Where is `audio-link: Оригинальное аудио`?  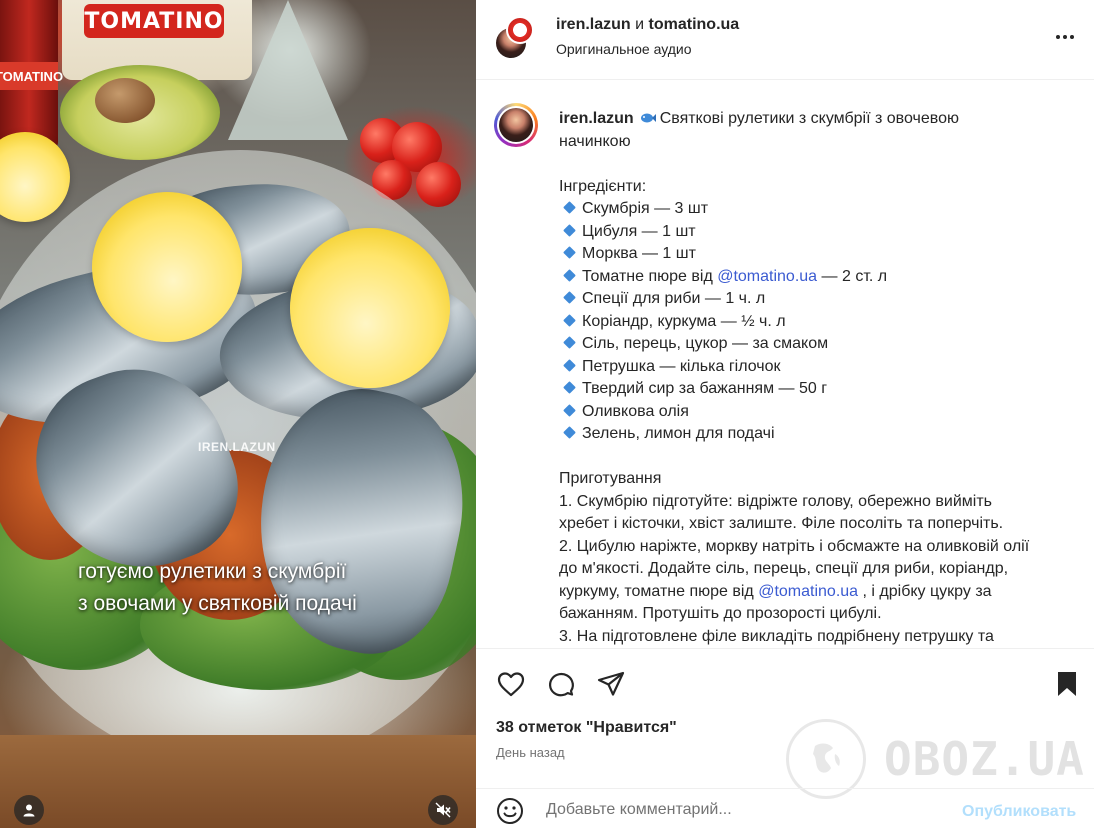 audio-link: Оригинальное аудио is located at coordinates (624, 49).